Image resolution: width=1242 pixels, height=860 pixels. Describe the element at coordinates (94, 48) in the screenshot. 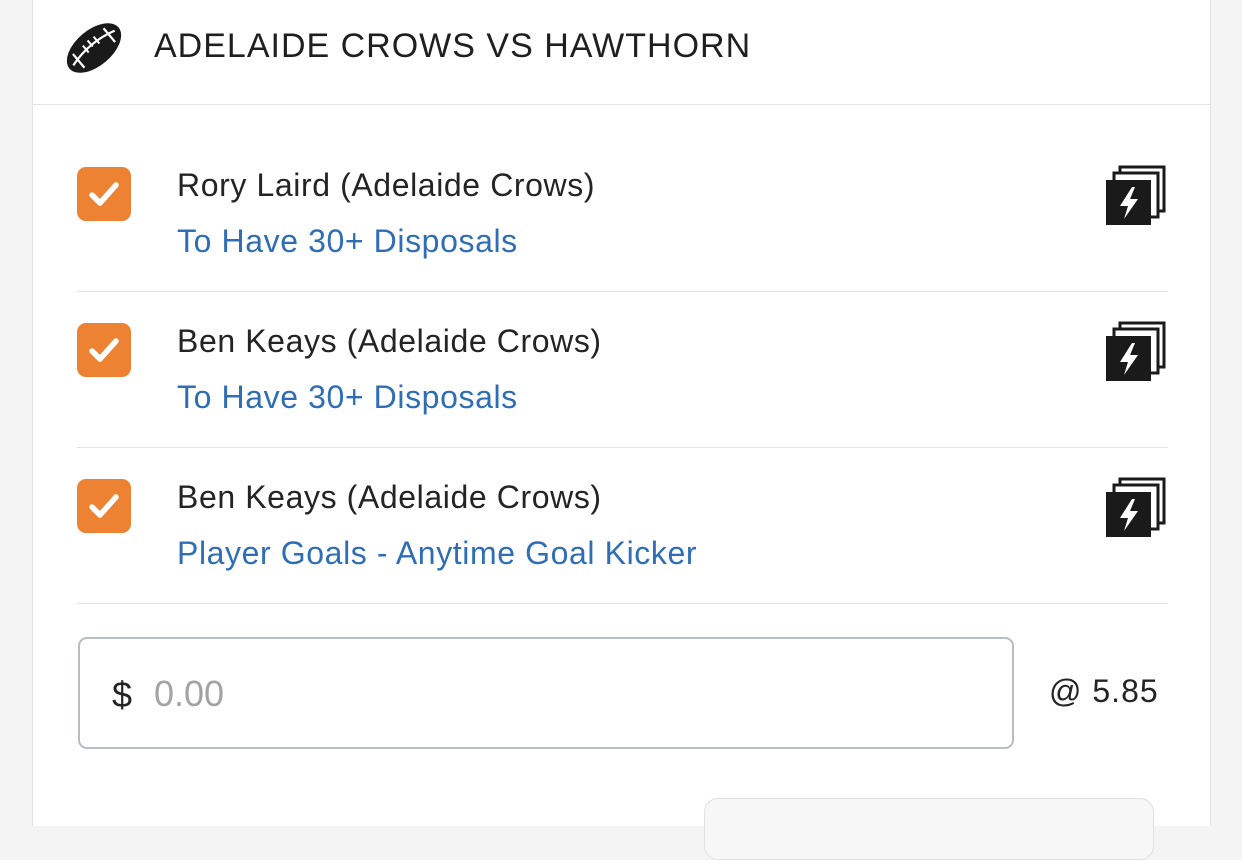

I see `football-icon` at that location.